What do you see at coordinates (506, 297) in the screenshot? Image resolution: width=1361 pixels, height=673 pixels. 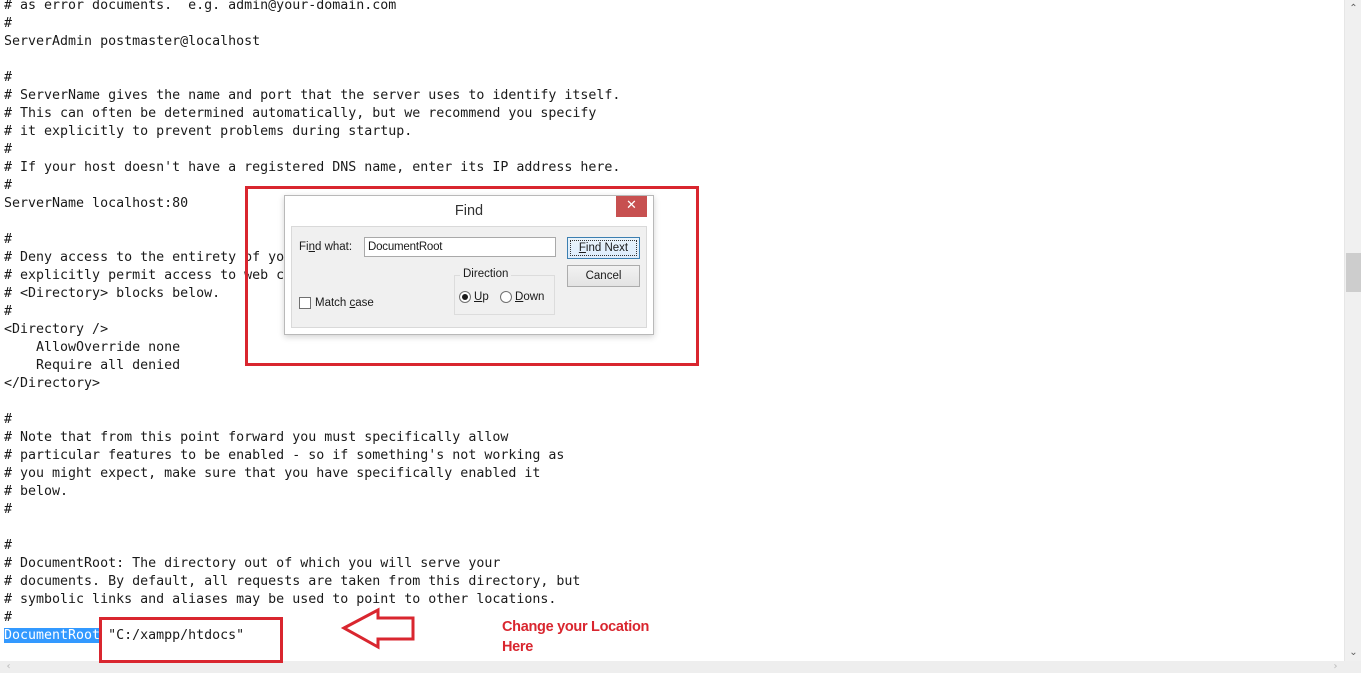 I see `radio-button-down` at bounding box center [506, 297].